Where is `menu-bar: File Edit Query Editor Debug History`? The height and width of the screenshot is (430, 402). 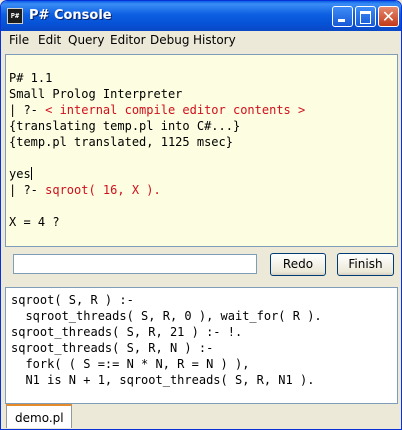
menu-bar: File Edit Query Editor Debug History is located at coordinates (201, 40).